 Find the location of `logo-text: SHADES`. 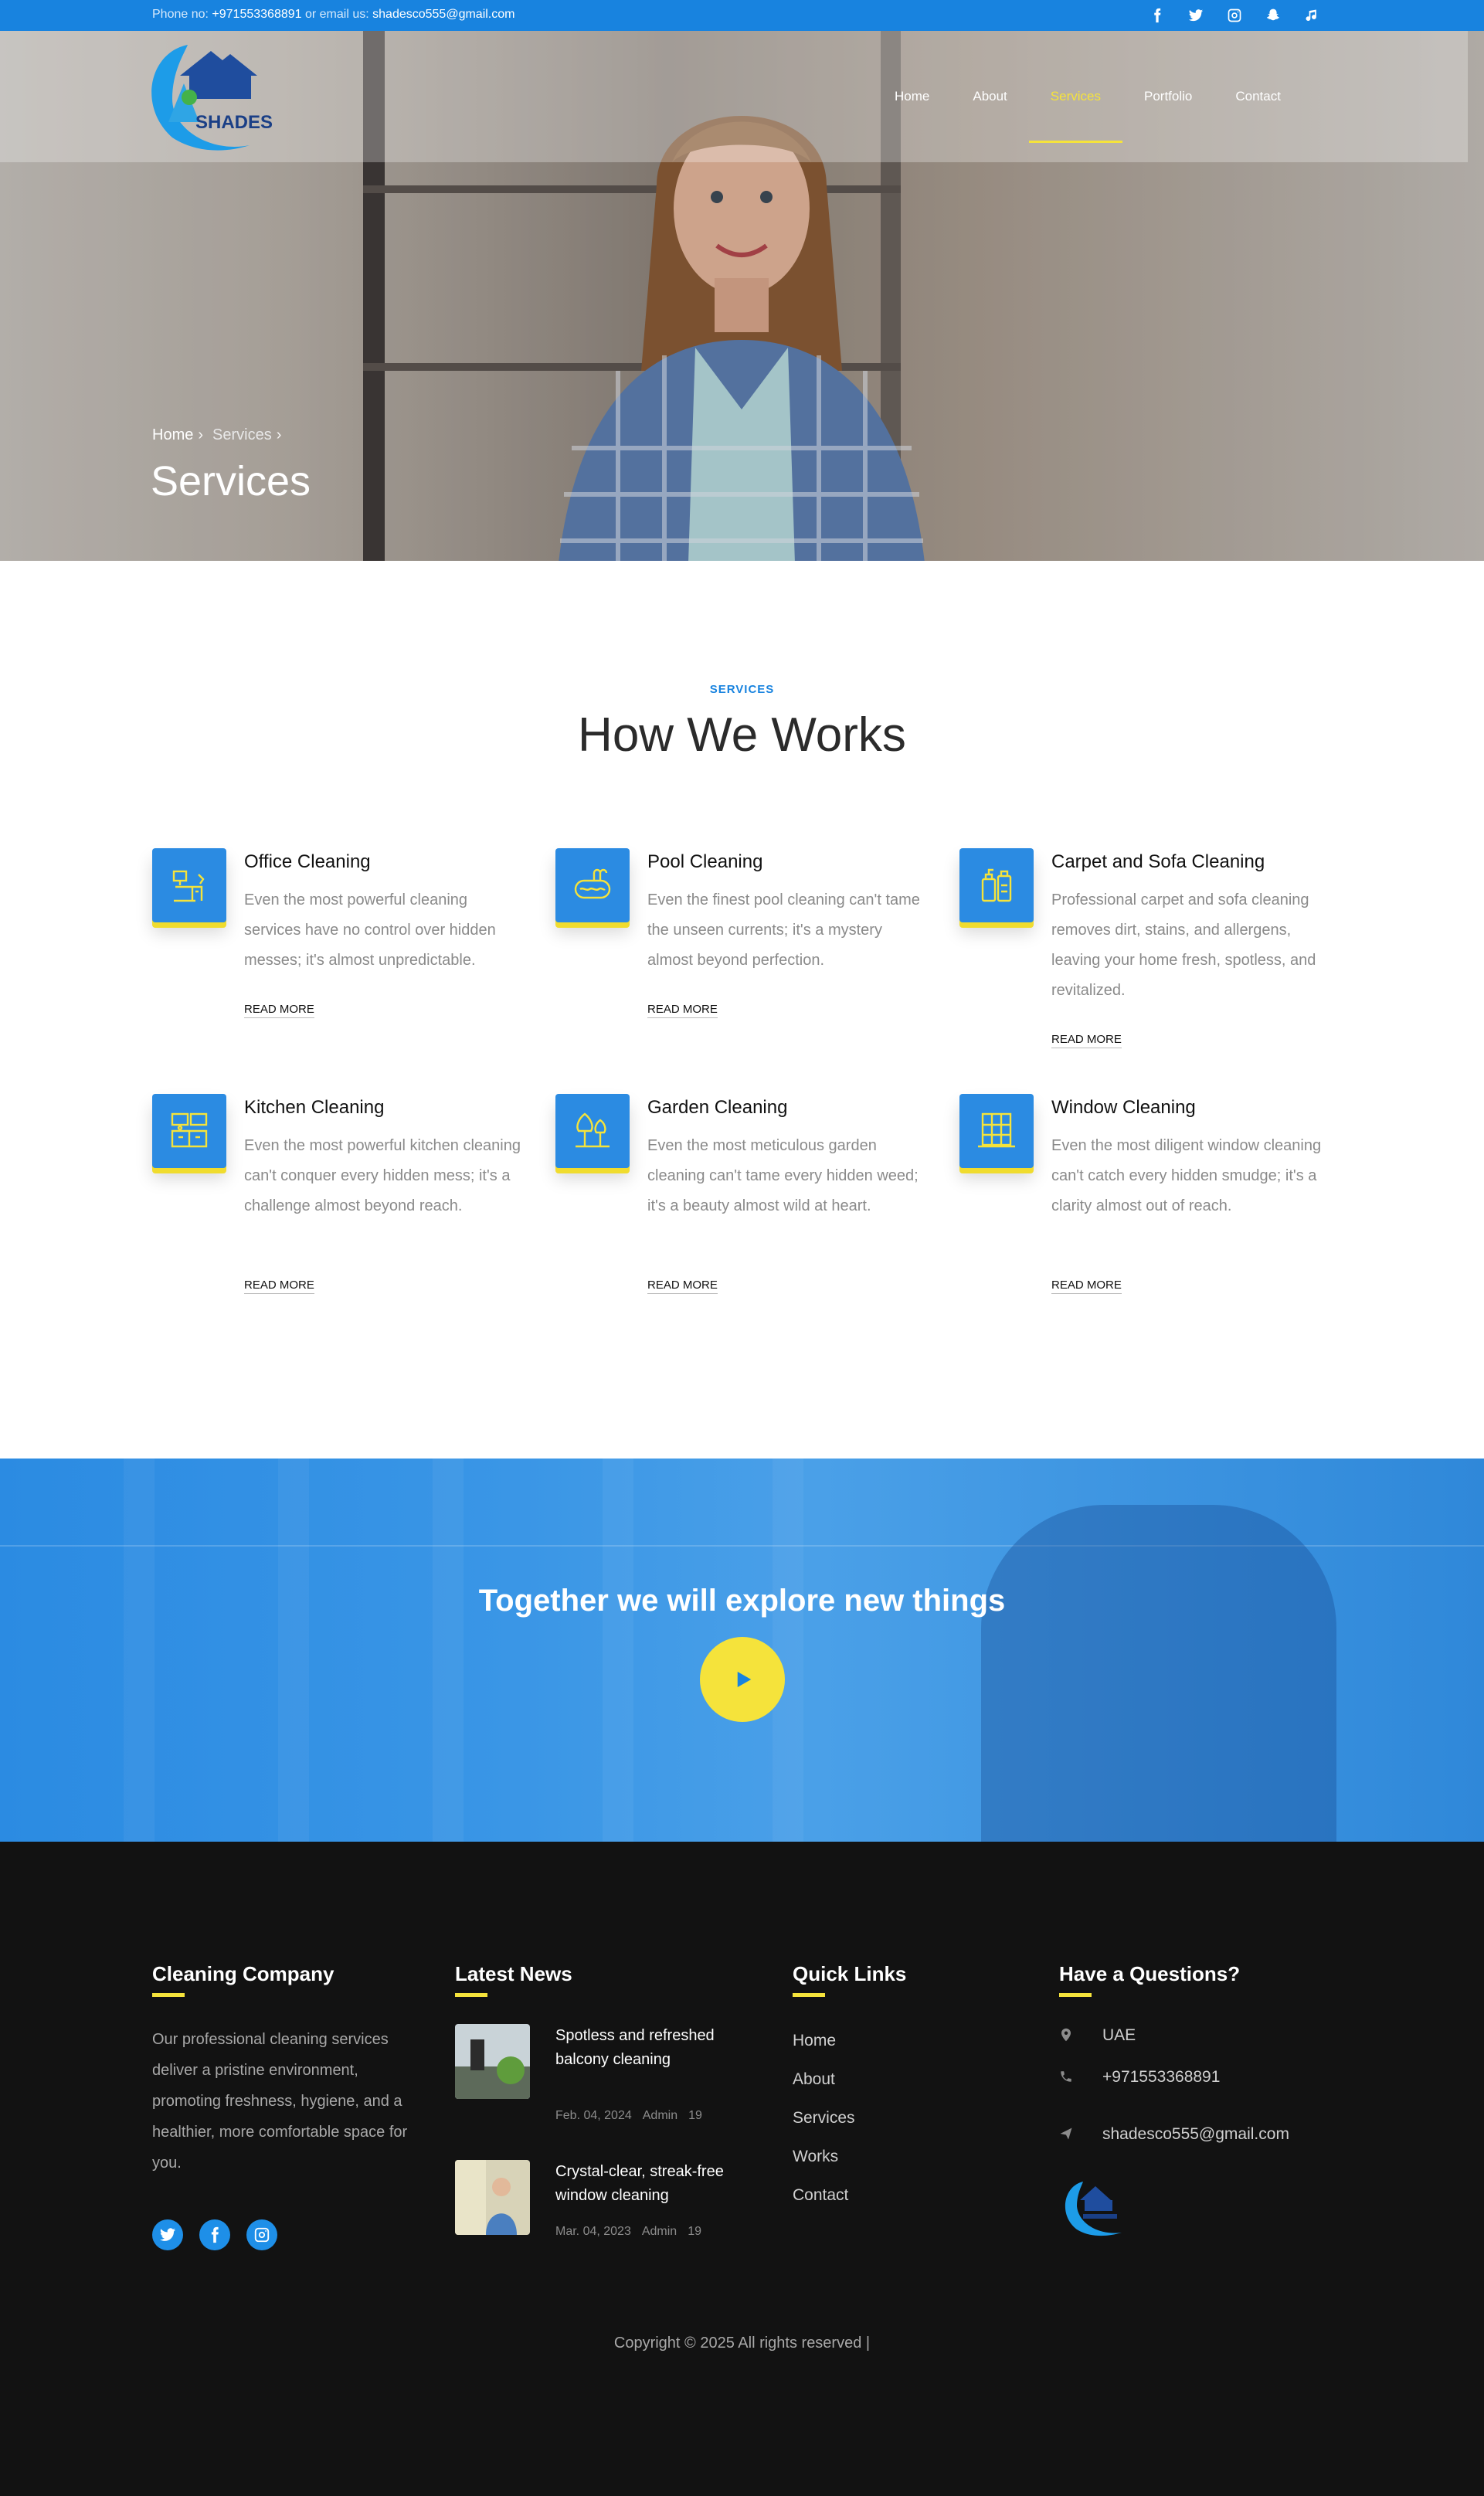

logo-text: SHADES is located at coordinates (234, 122).